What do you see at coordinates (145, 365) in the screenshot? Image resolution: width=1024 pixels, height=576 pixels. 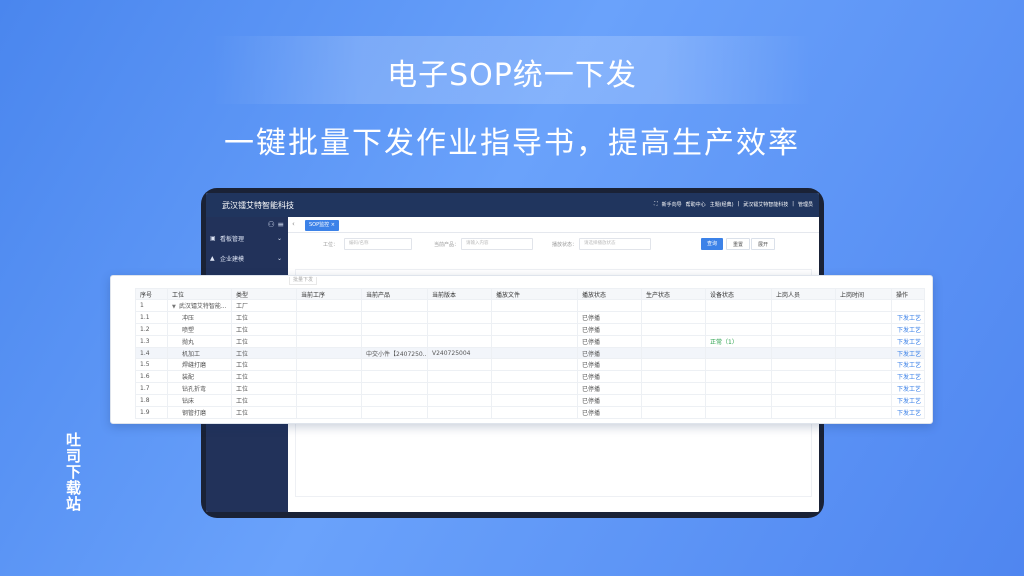 I see `cell-text: 1.5` at bounding box center [145, 365].